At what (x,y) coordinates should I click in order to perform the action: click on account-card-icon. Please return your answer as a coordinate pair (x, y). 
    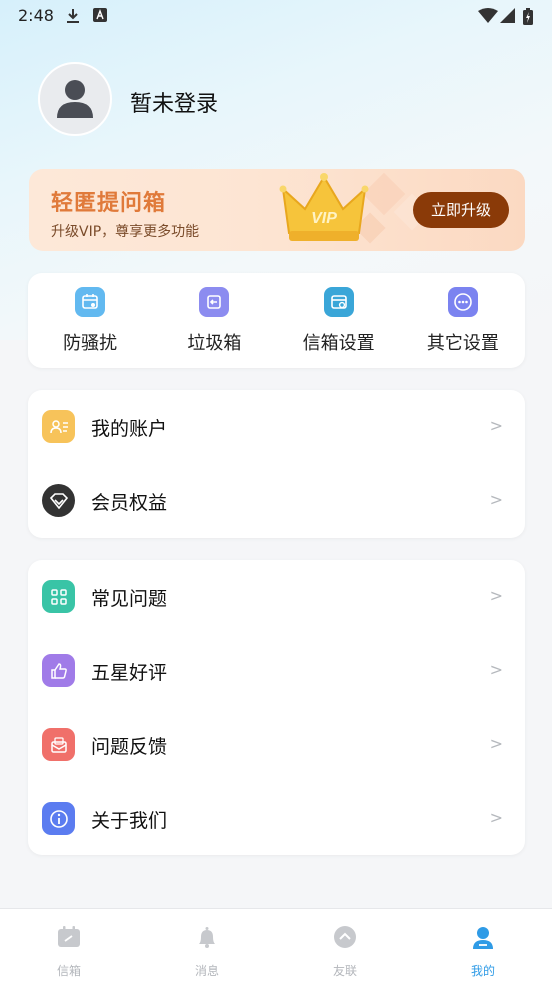
    Looking at the image, I should click on (58, 426).